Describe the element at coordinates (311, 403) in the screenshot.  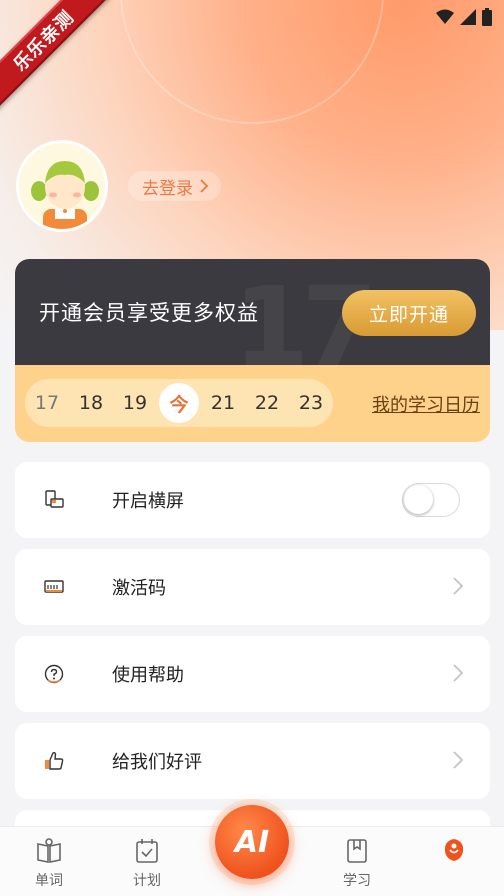
I see `calendar-day: 23` at that location.